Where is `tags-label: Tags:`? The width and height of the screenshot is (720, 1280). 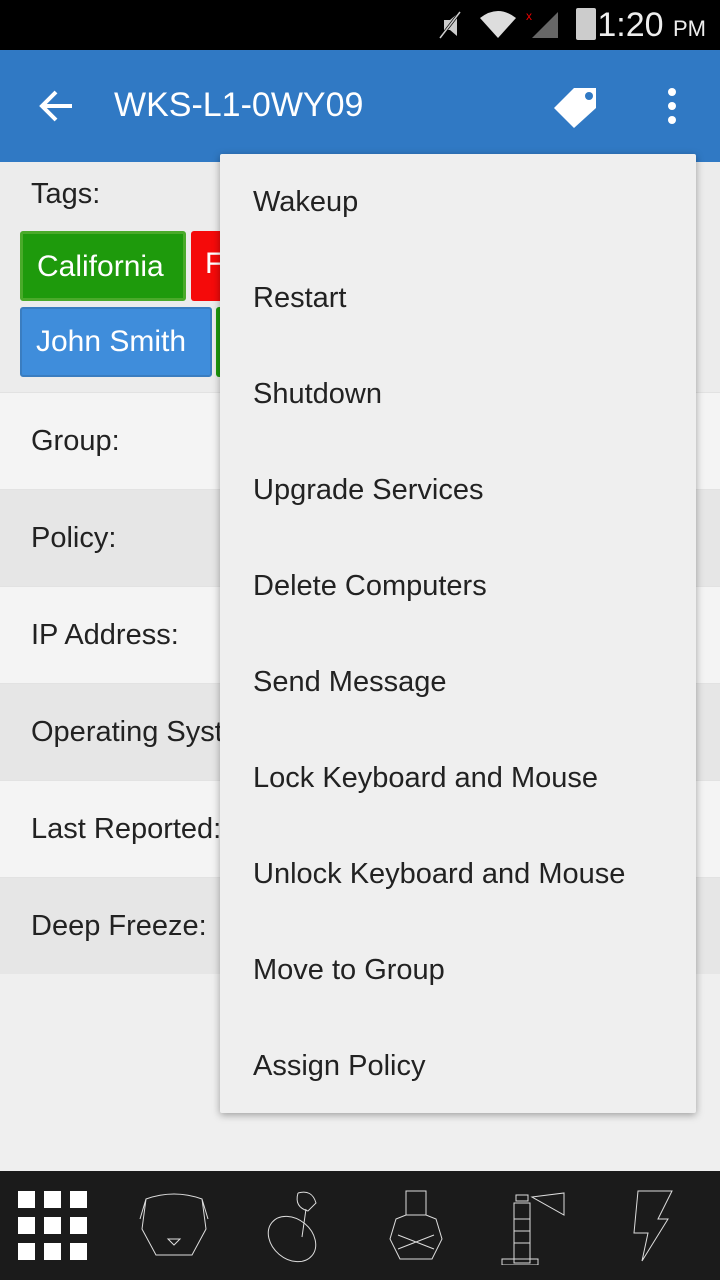 tags-label: Tags: is located at coordinates (66, 194).